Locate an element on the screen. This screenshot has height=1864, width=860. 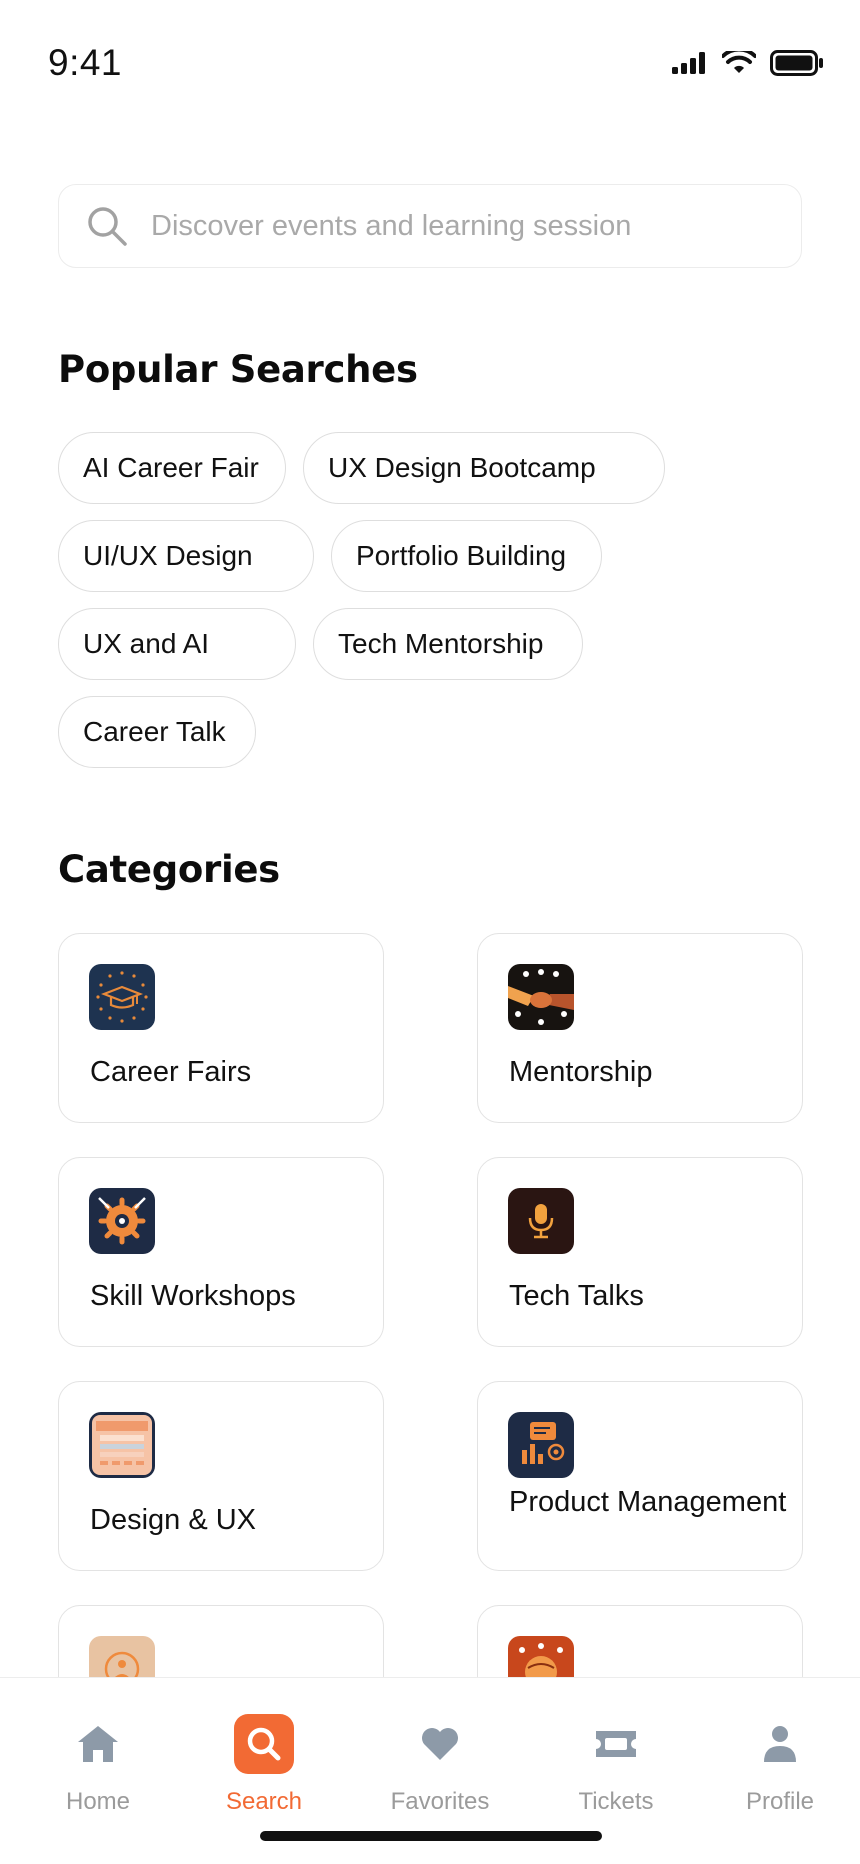
category-card-skill-workshops: Skill Workshops is located at coordinates (221, 1252).